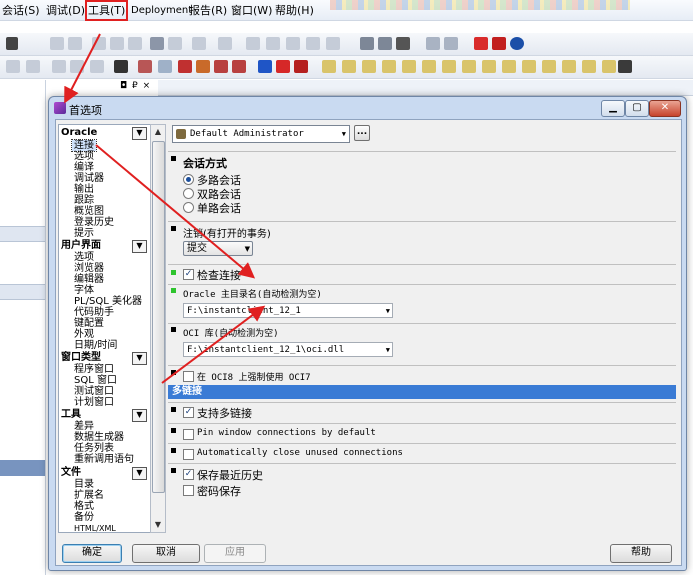  Describe the element at coordinates (613, 108) in the screenshot. I see `minimize-button: ▁` at that location.